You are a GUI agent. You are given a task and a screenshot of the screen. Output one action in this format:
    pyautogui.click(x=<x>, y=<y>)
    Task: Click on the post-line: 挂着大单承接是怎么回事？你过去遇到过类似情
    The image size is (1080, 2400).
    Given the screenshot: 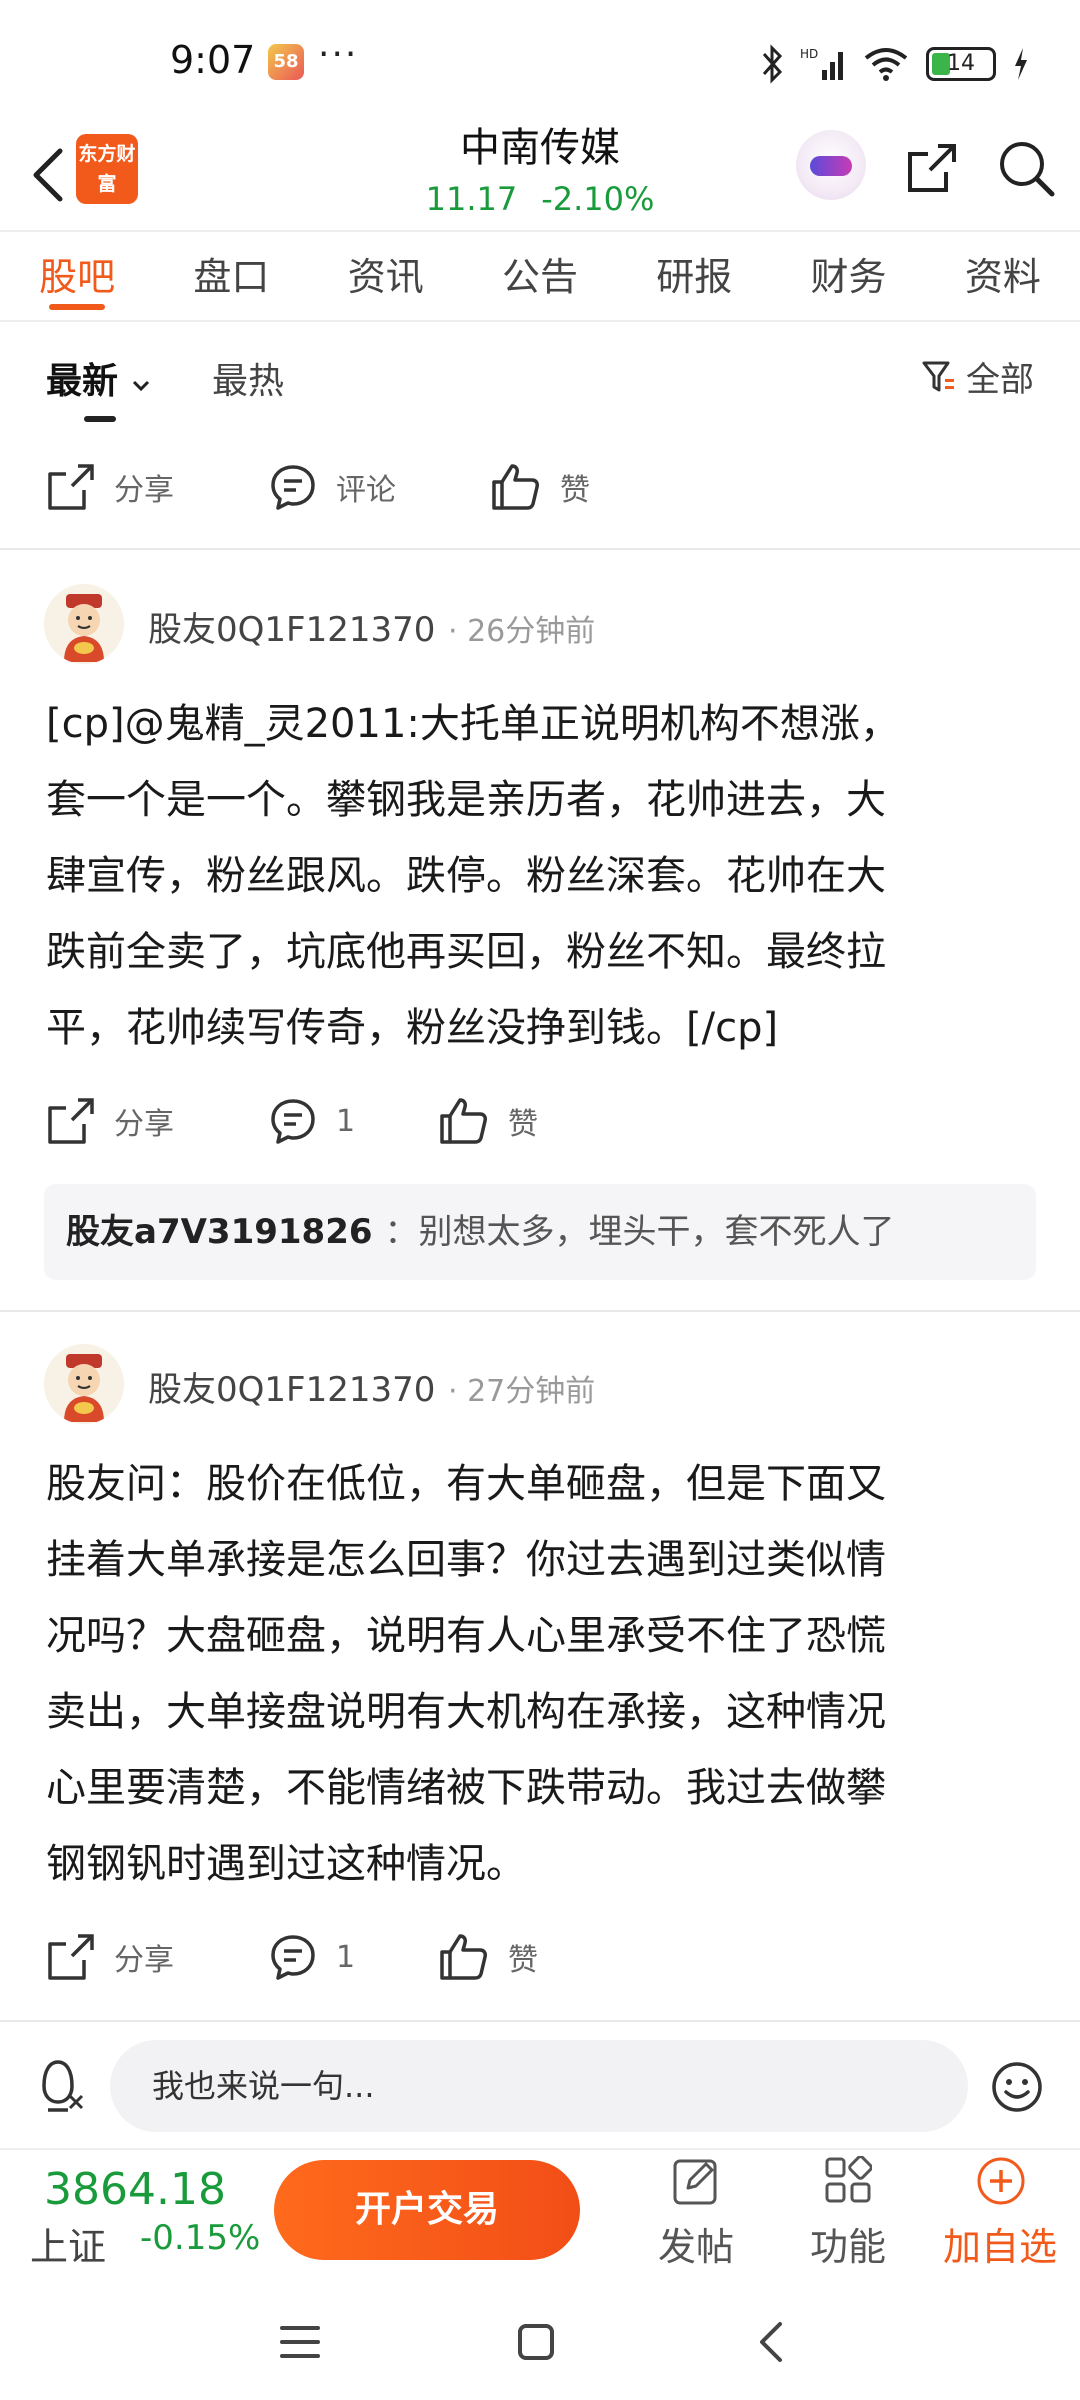 What is the action you would take?
    pyautogui.click(x=466, y=1560)
    